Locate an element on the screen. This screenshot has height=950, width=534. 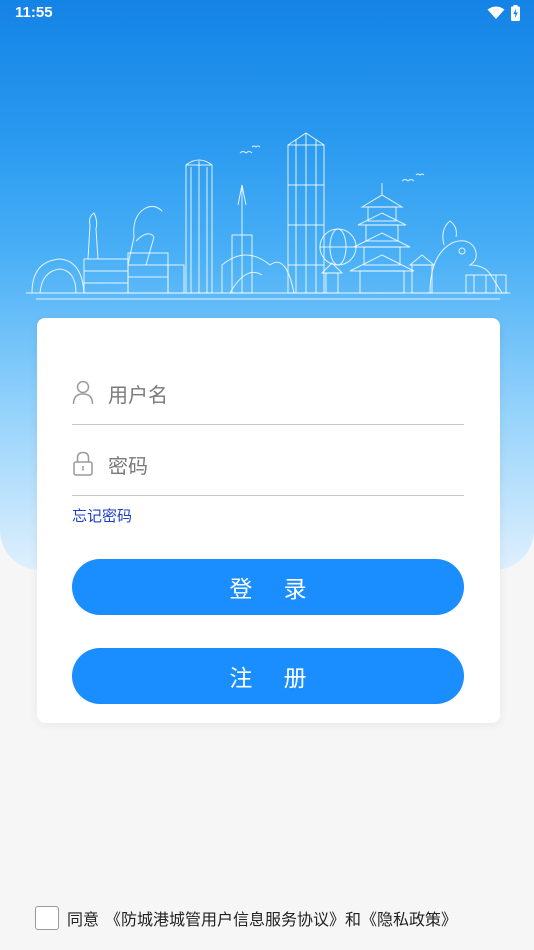
agreement-checkbox is located at coordinates (47, 918).